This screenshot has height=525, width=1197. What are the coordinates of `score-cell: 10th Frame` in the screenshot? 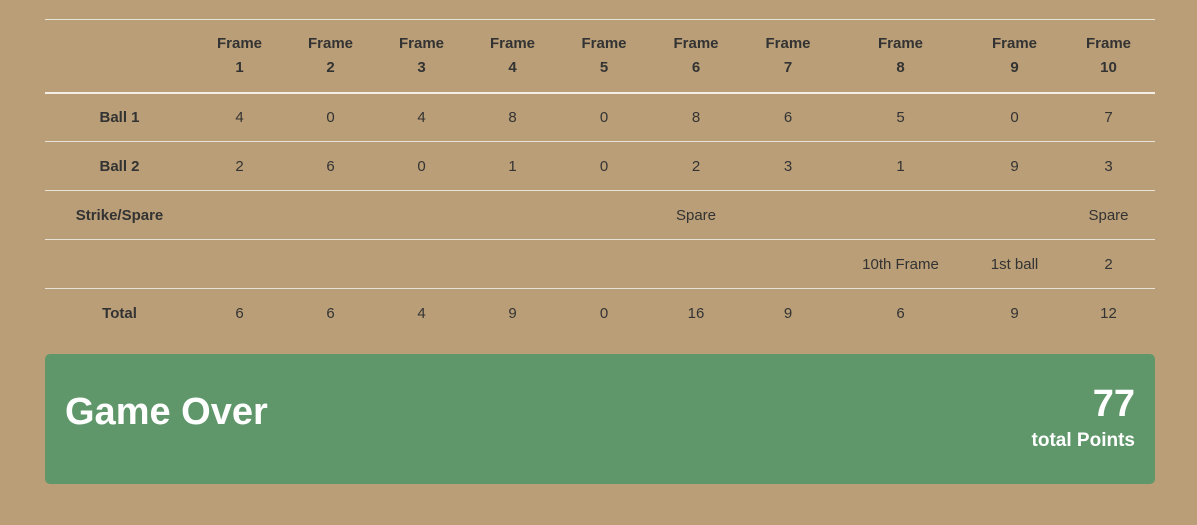 It's located at (900, 264).